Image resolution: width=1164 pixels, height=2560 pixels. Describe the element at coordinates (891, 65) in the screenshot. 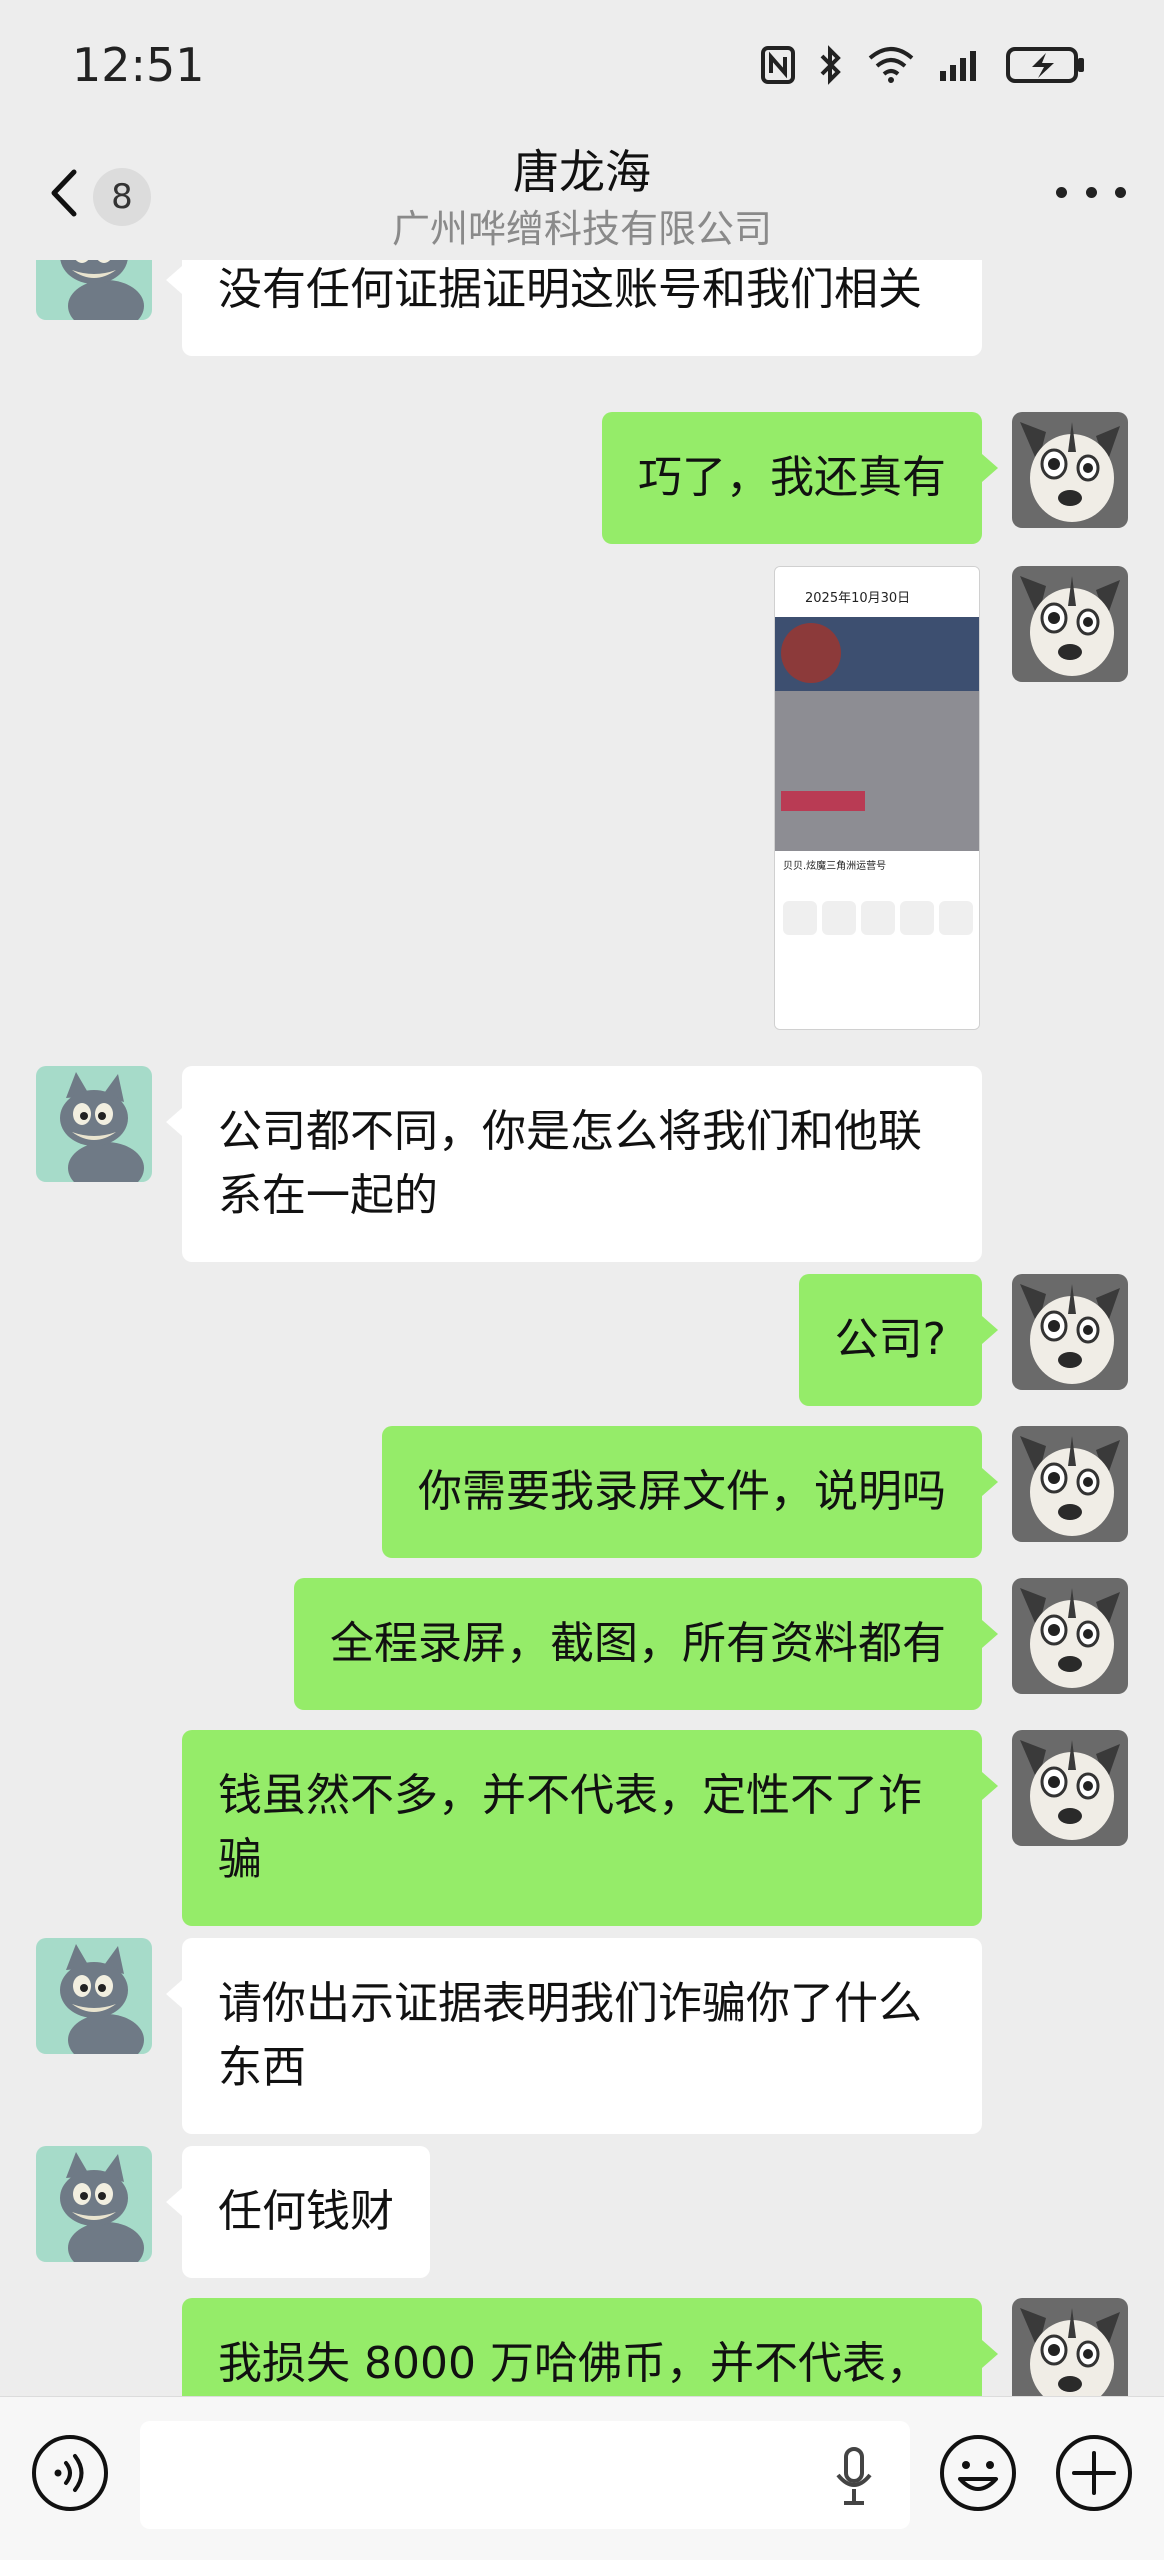

I see `wifi-icon` at that location.